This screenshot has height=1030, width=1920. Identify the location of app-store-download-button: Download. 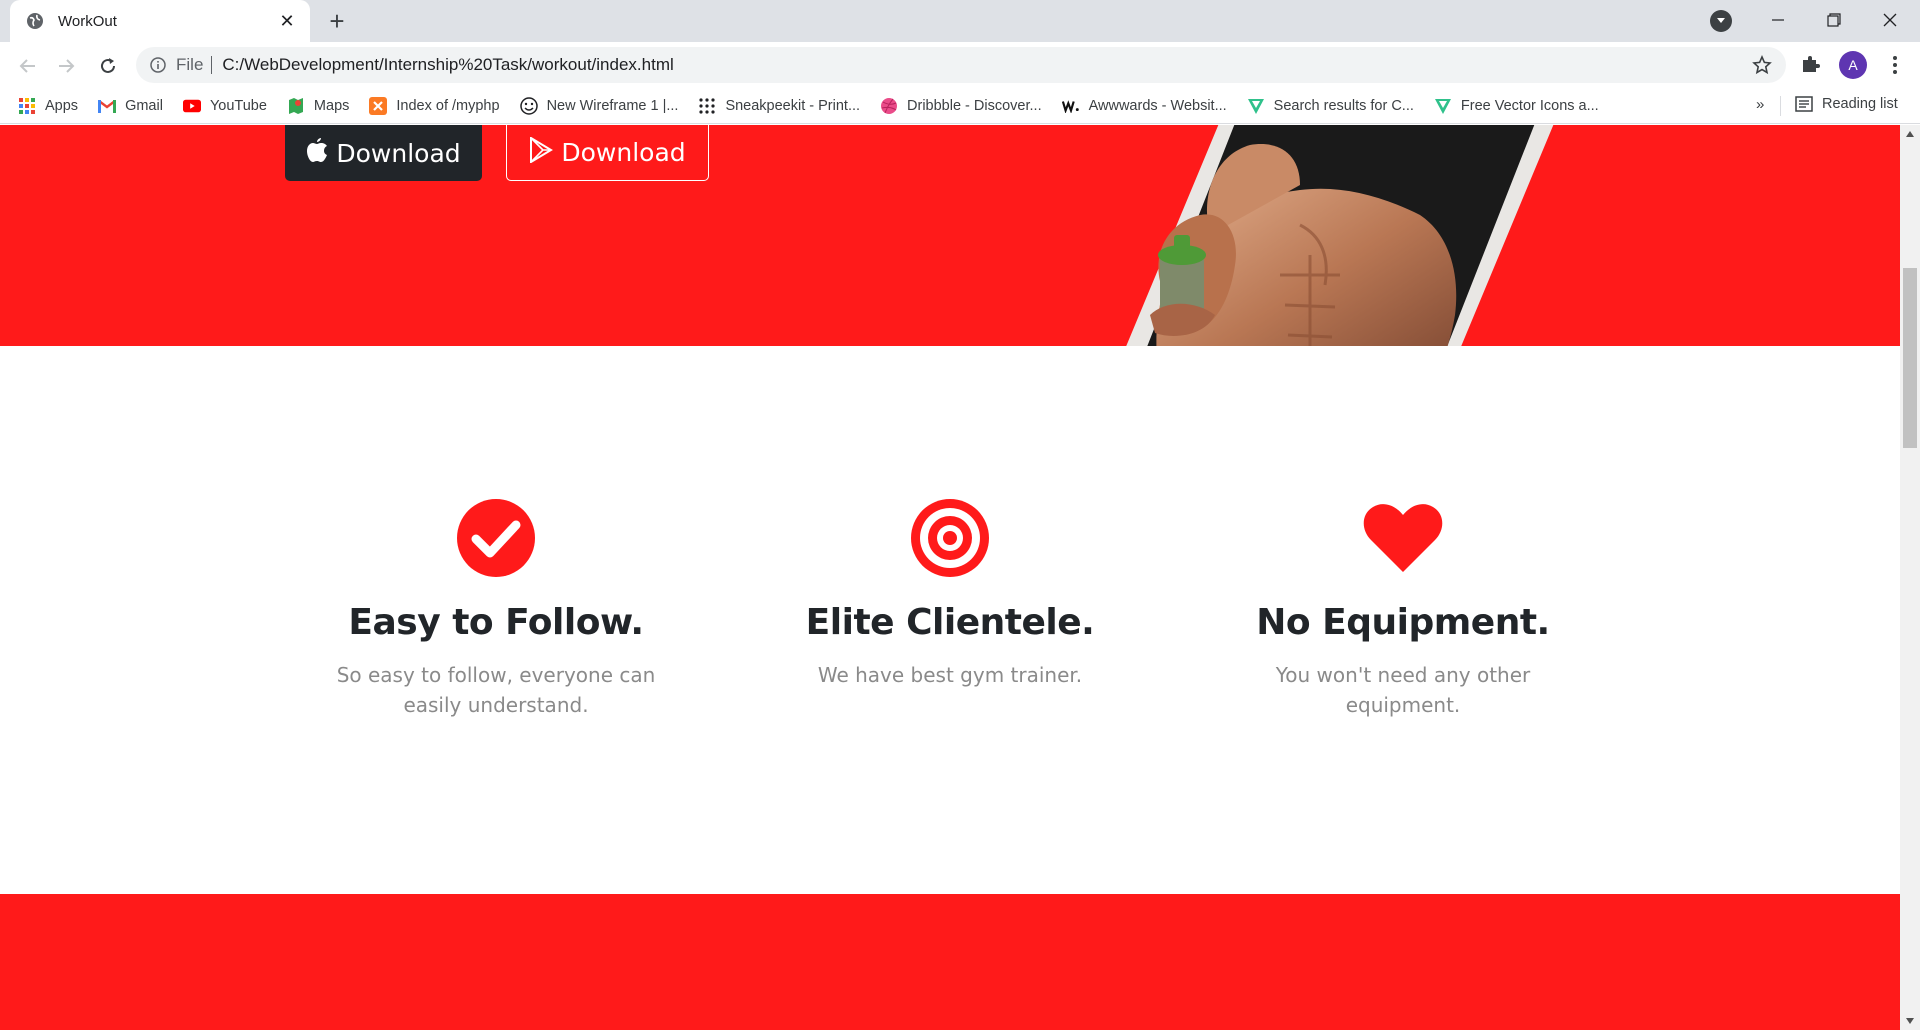
(383, 153).